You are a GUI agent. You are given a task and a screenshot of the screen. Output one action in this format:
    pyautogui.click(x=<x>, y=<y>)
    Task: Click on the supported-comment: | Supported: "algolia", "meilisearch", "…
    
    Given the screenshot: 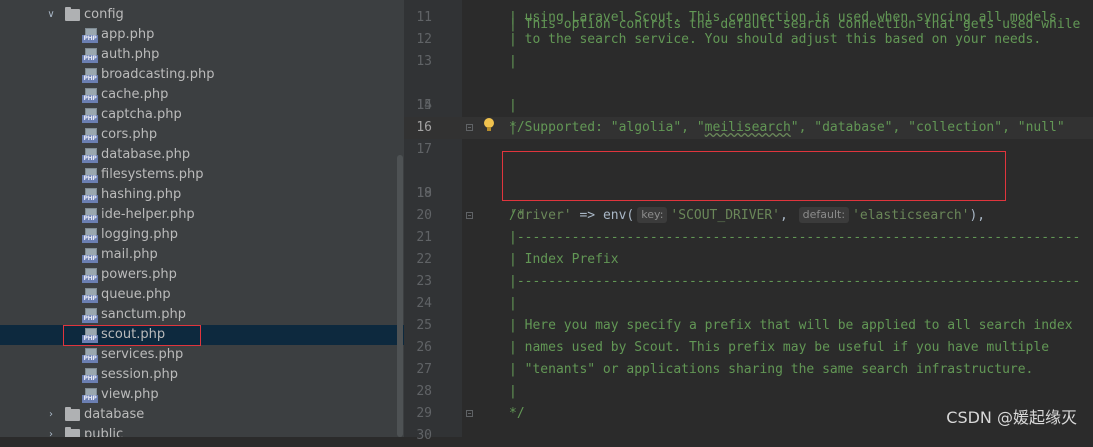 What is the action you would take?
    pyautogui.click(x=787, y=127)
    